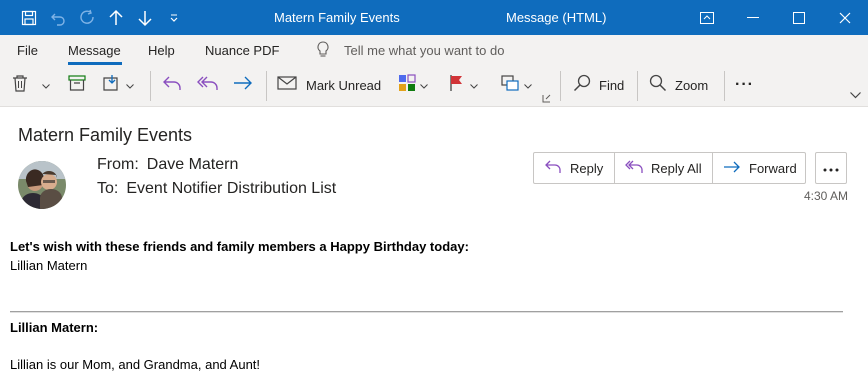 The image size is (868, 388). What do you see at coordinates (118, 164) in the screenshot?
I see `from-label: From:` at bounding box center [118, 164].